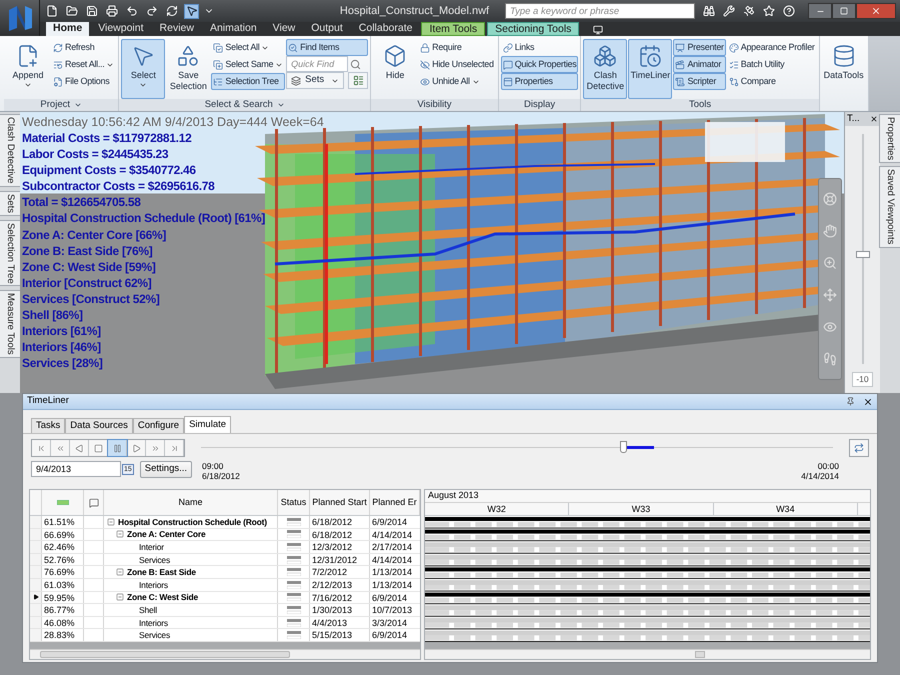  What do you see at coordinates (533, 29) in the screenshot?
I see `ribbon-tab: Sectioning Tools` at bounding box center [533, 29].